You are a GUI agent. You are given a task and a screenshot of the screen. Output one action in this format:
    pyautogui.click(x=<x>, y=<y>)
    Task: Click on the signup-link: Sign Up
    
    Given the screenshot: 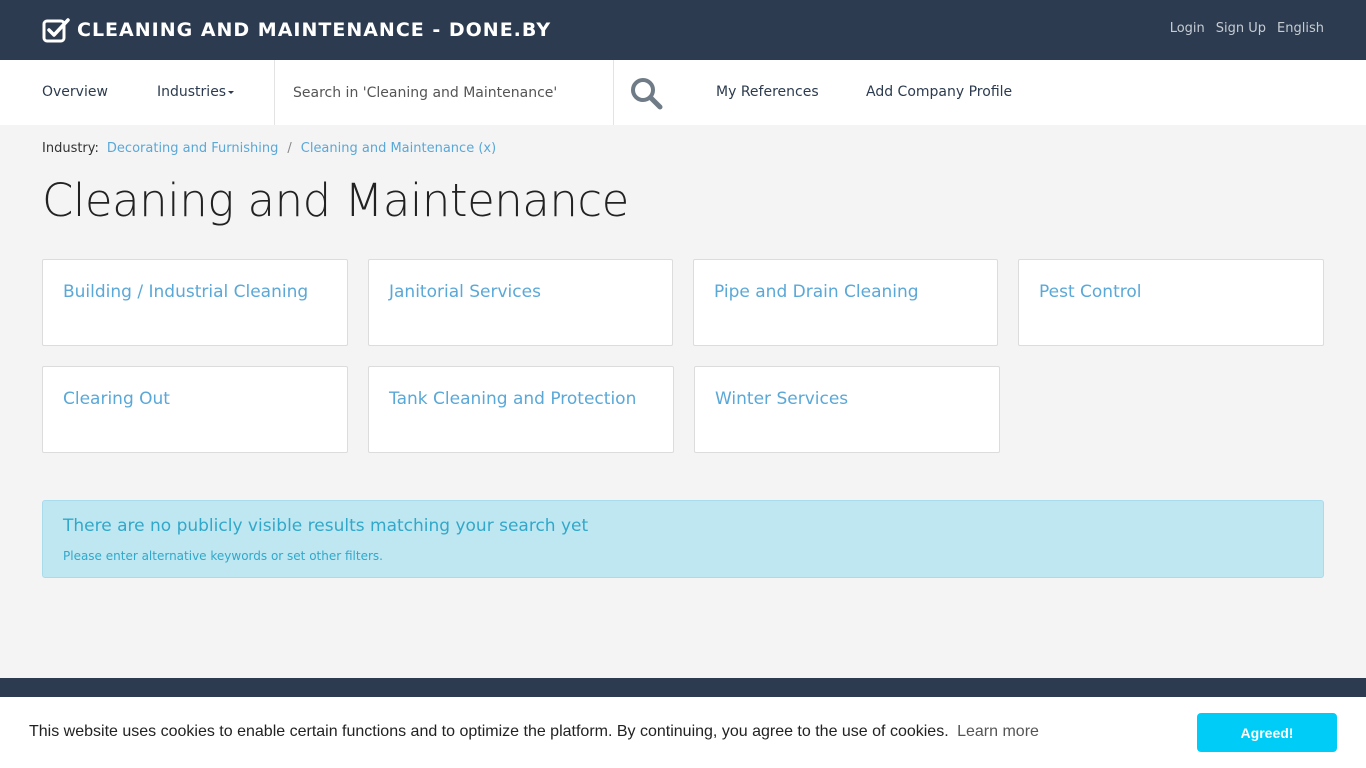 What is the action you would take?
    pyautogui.click(x=1241, y=28)
    